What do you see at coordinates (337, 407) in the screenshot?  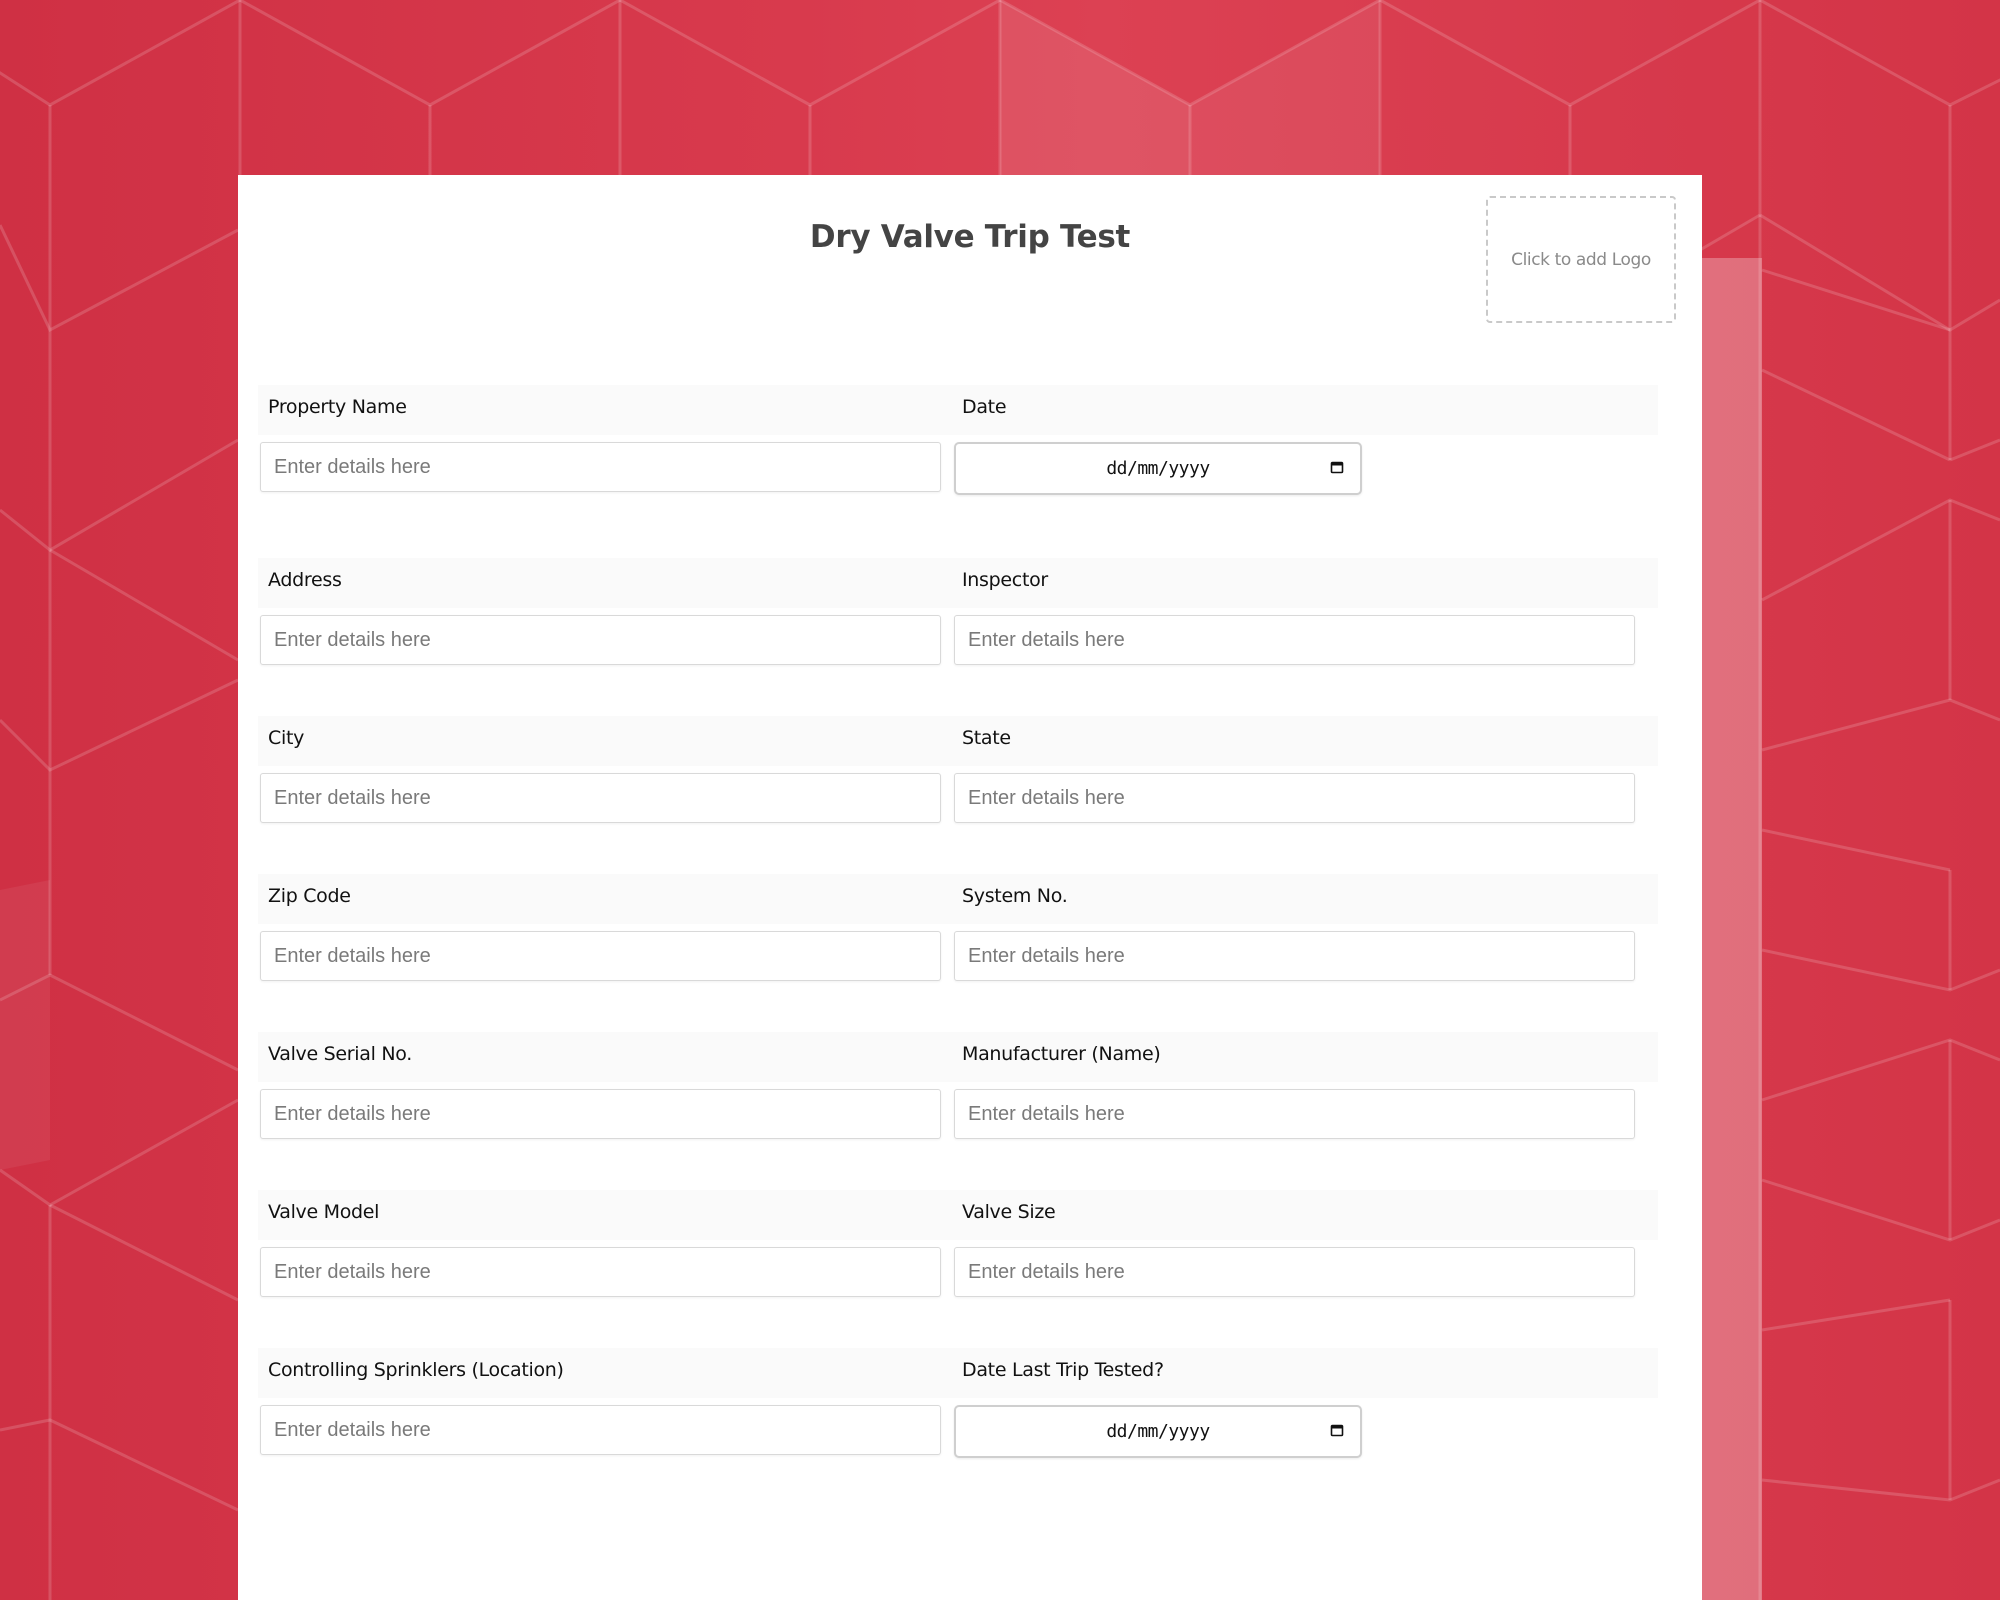 I see `property-name-label: Property Name` at bounding box center [337, 407].